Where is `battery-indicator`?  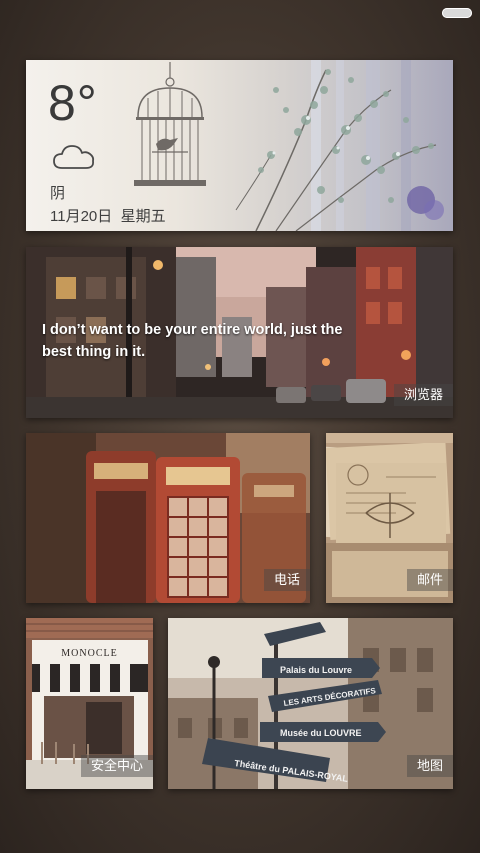
battery-indicator is located at coordinates (457, 13).